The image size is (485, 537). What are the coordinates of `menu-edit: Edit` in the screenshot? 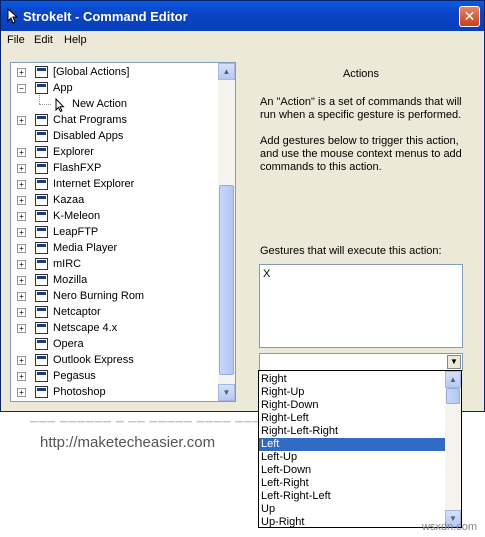 It's located at (43, 40).